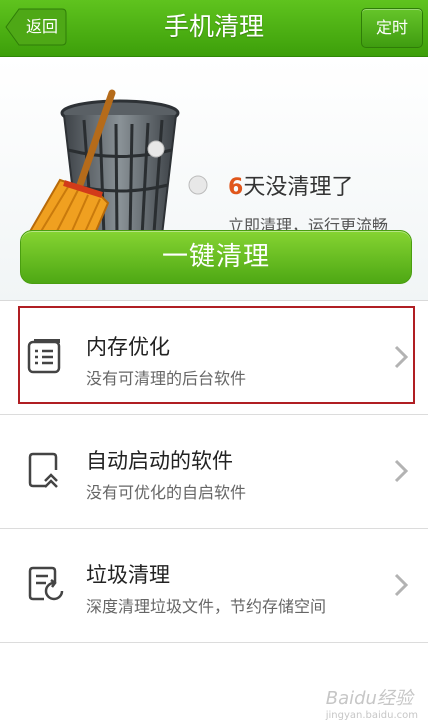 Image resolution: width=428 pixels, height=727 pixels. I want to click on watermark-text: Baidu经验, so click(369, 698).